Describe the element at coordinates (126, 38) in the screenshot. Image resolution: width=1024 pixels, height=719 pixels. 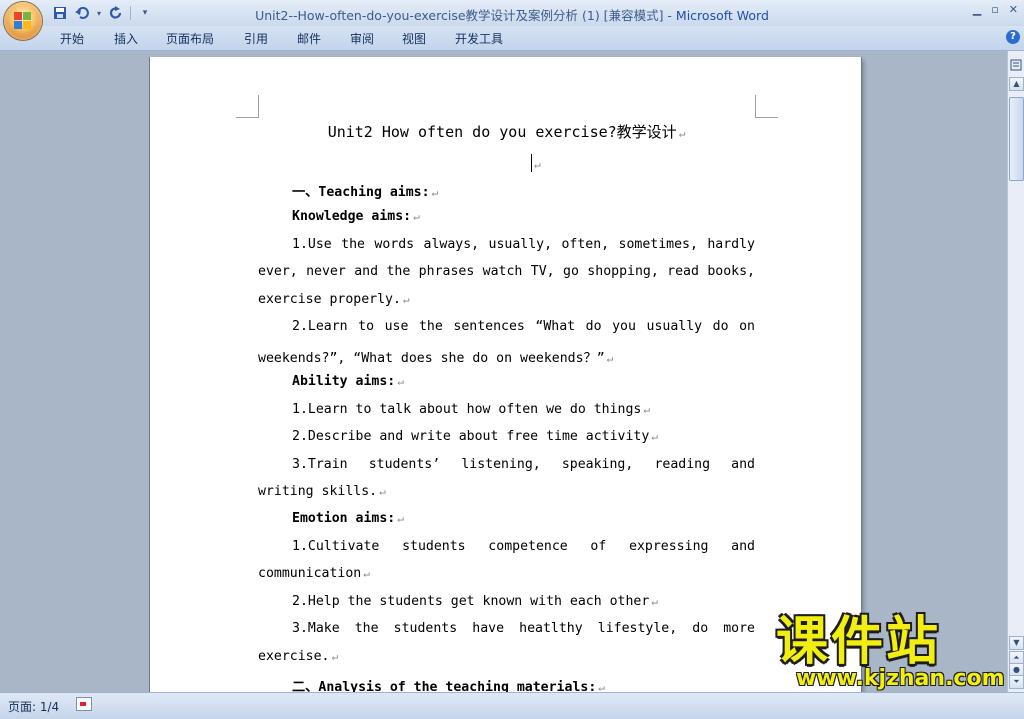
I see `tab-insert: 插入` at that location.